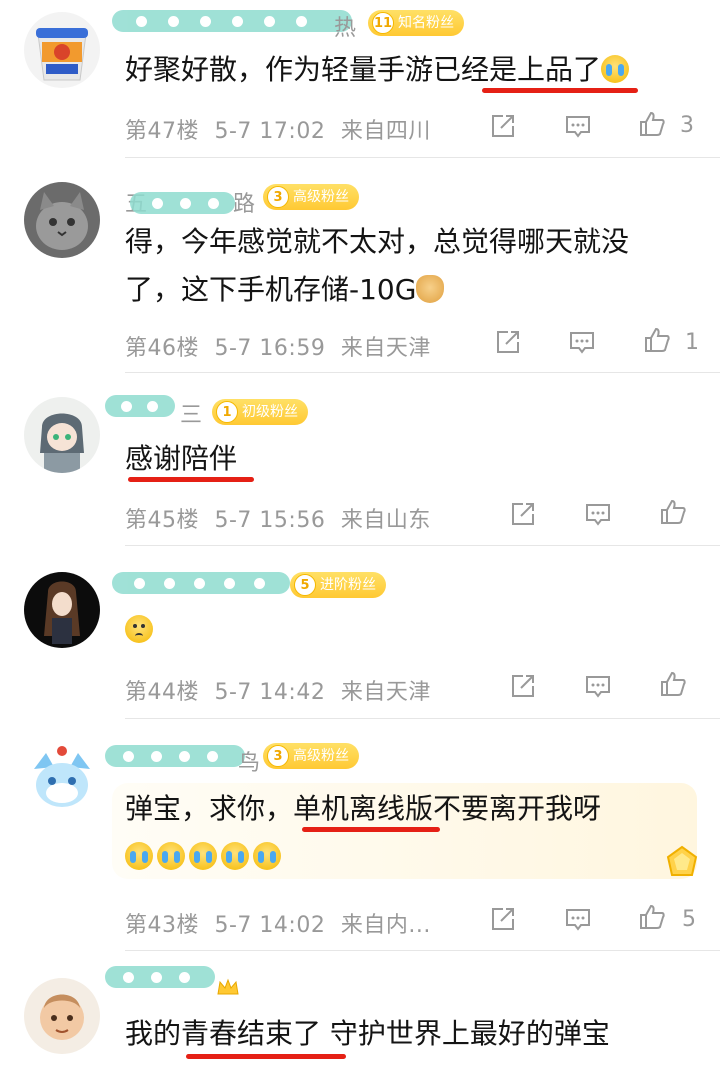 The image size is (720, 1076). Describe the element at coordinates (385, 520) in the screenshot. I see `comment-location: 来自山东` at that location.